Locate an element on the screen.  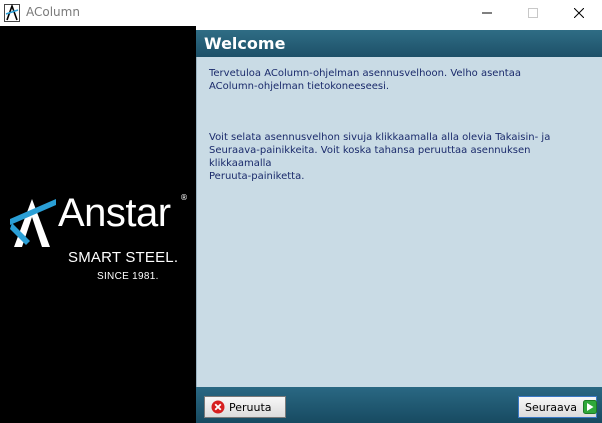
window-title: AColumn is located at coordinates (53, 12).